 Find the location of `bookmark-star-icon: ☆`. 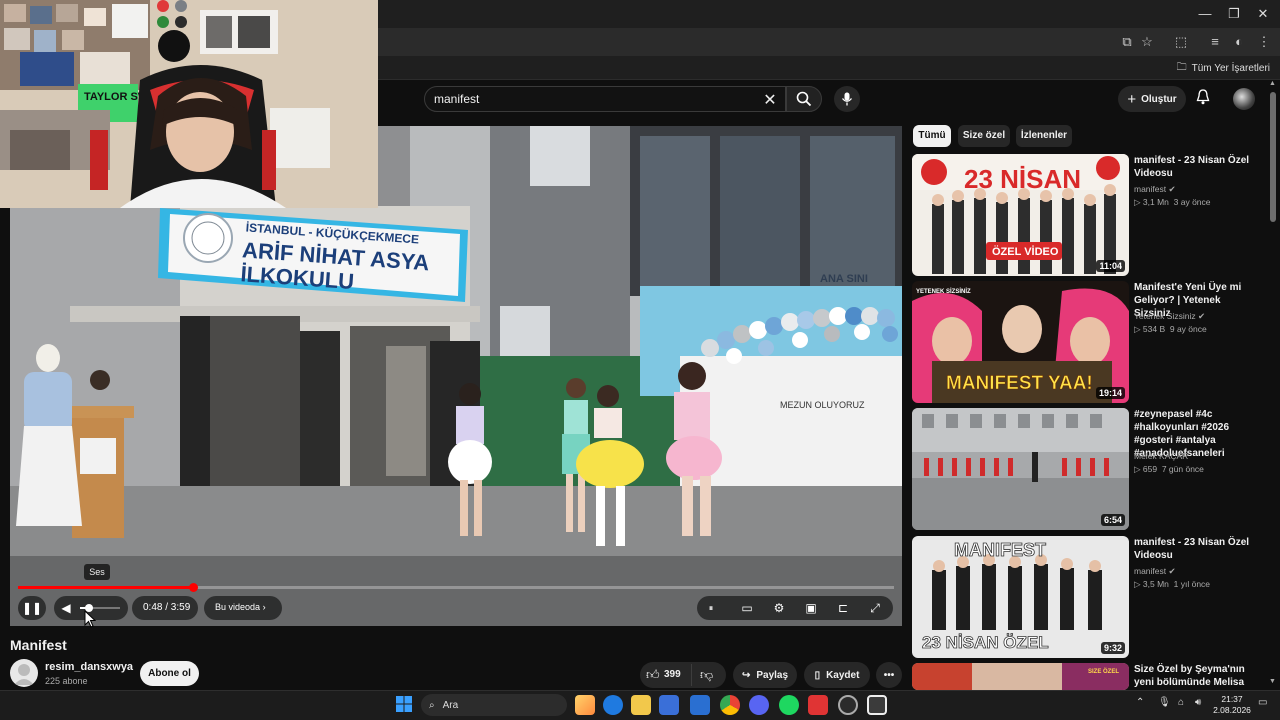

bookmark-star-icon: ☆ is located at coordinates (1147, 42).